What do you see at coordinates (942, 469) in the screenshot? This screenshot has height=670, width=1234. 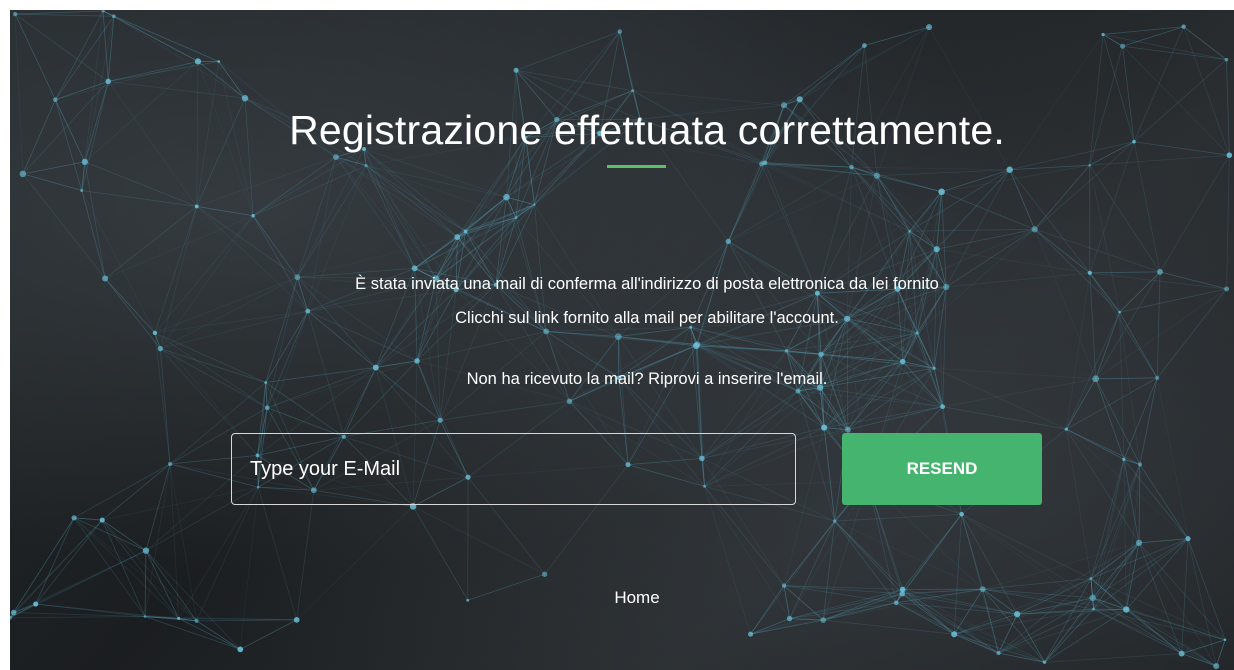 I see `resend-button: RESEND` at bounding box center [942, 469].